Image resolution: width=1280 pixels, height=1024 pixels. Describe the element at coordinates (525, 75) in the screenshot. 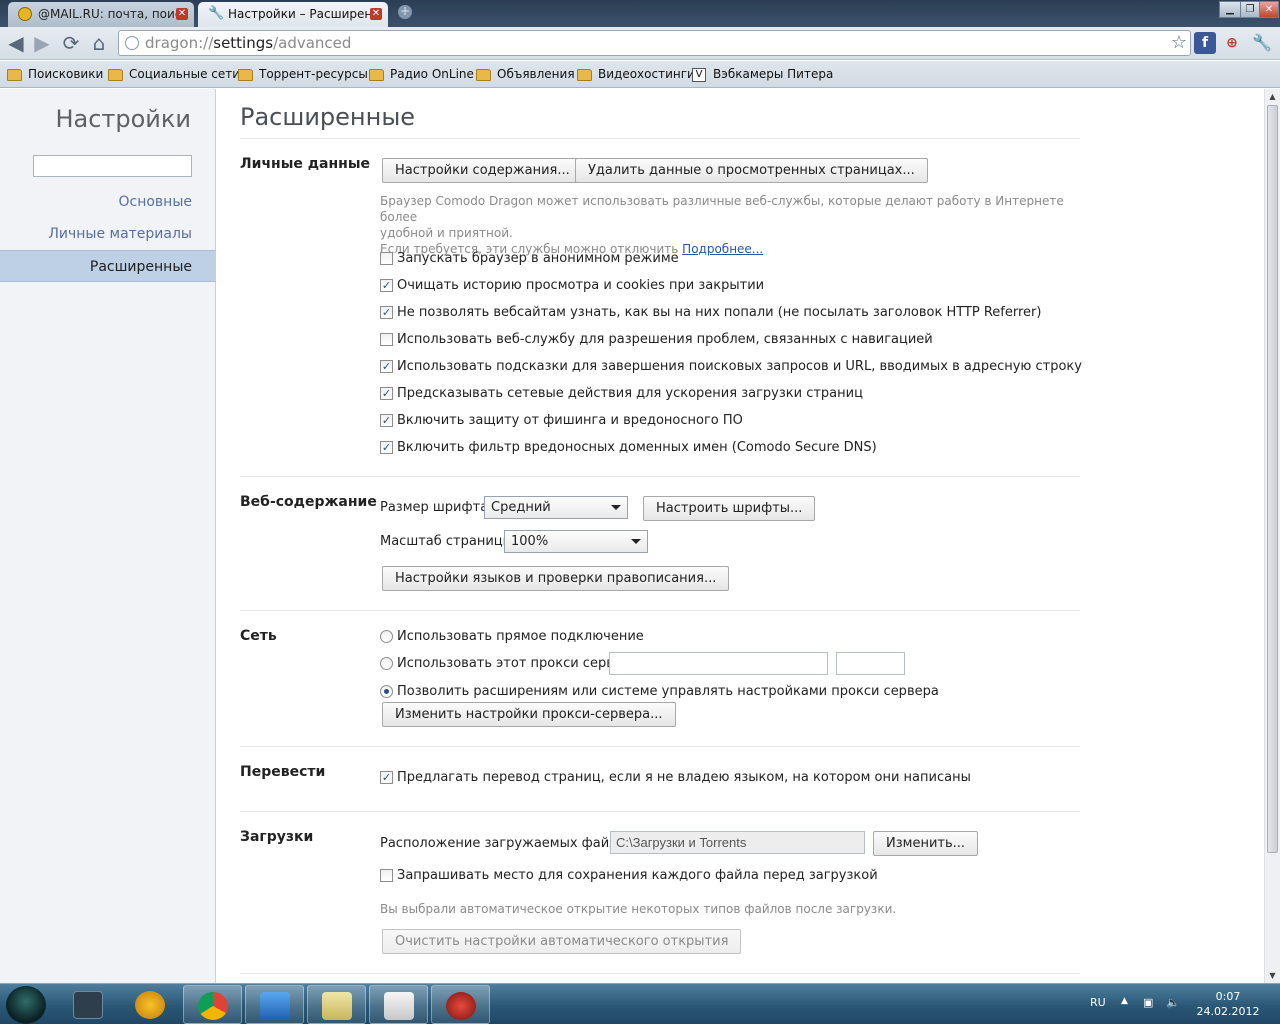

I see `bookmark-folder: Объявления` at that location.